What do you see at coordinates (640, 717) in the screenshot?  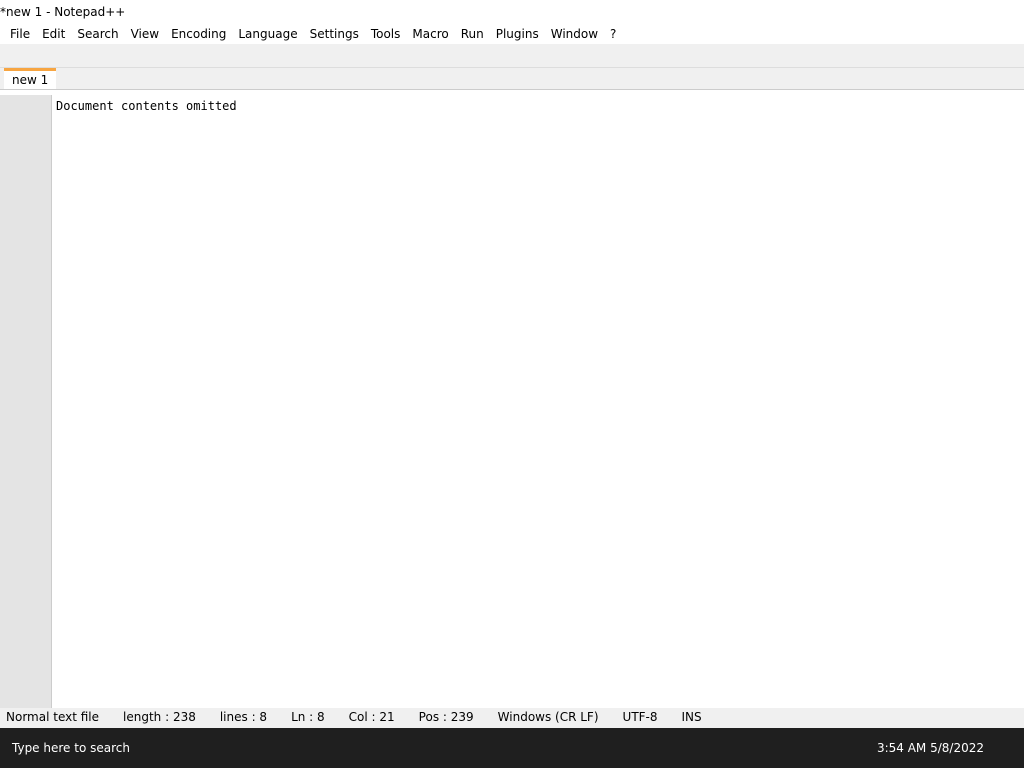 I see `status-encoding: UTF-8` at bounding box center [640, 717].